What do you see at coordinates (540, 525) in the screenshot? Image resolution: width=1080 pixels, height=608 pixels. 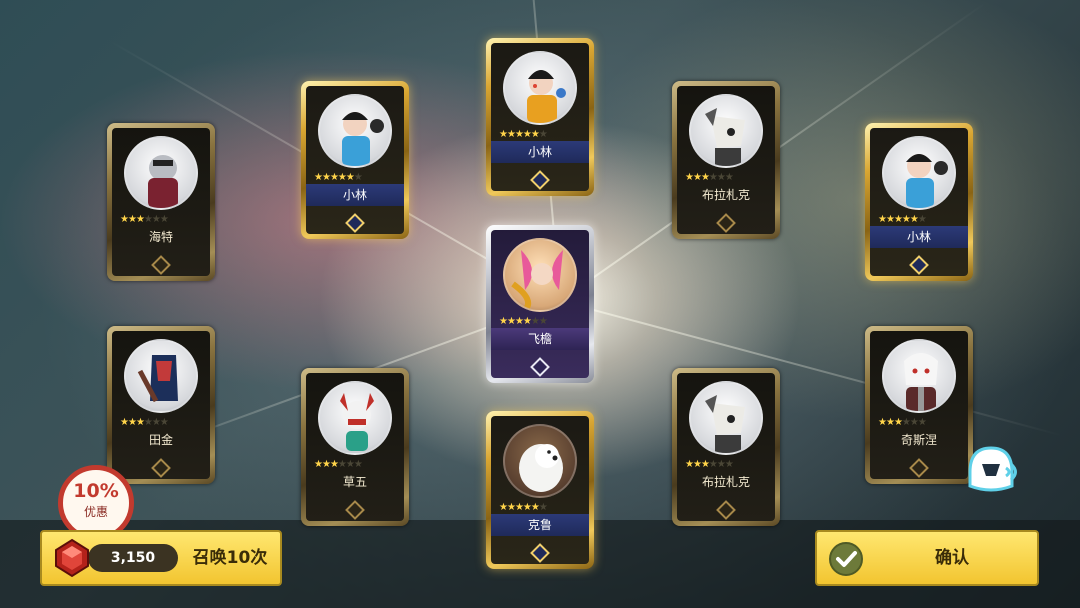 I see `hero-name: 克鲁` at bounding box center [540, 525].